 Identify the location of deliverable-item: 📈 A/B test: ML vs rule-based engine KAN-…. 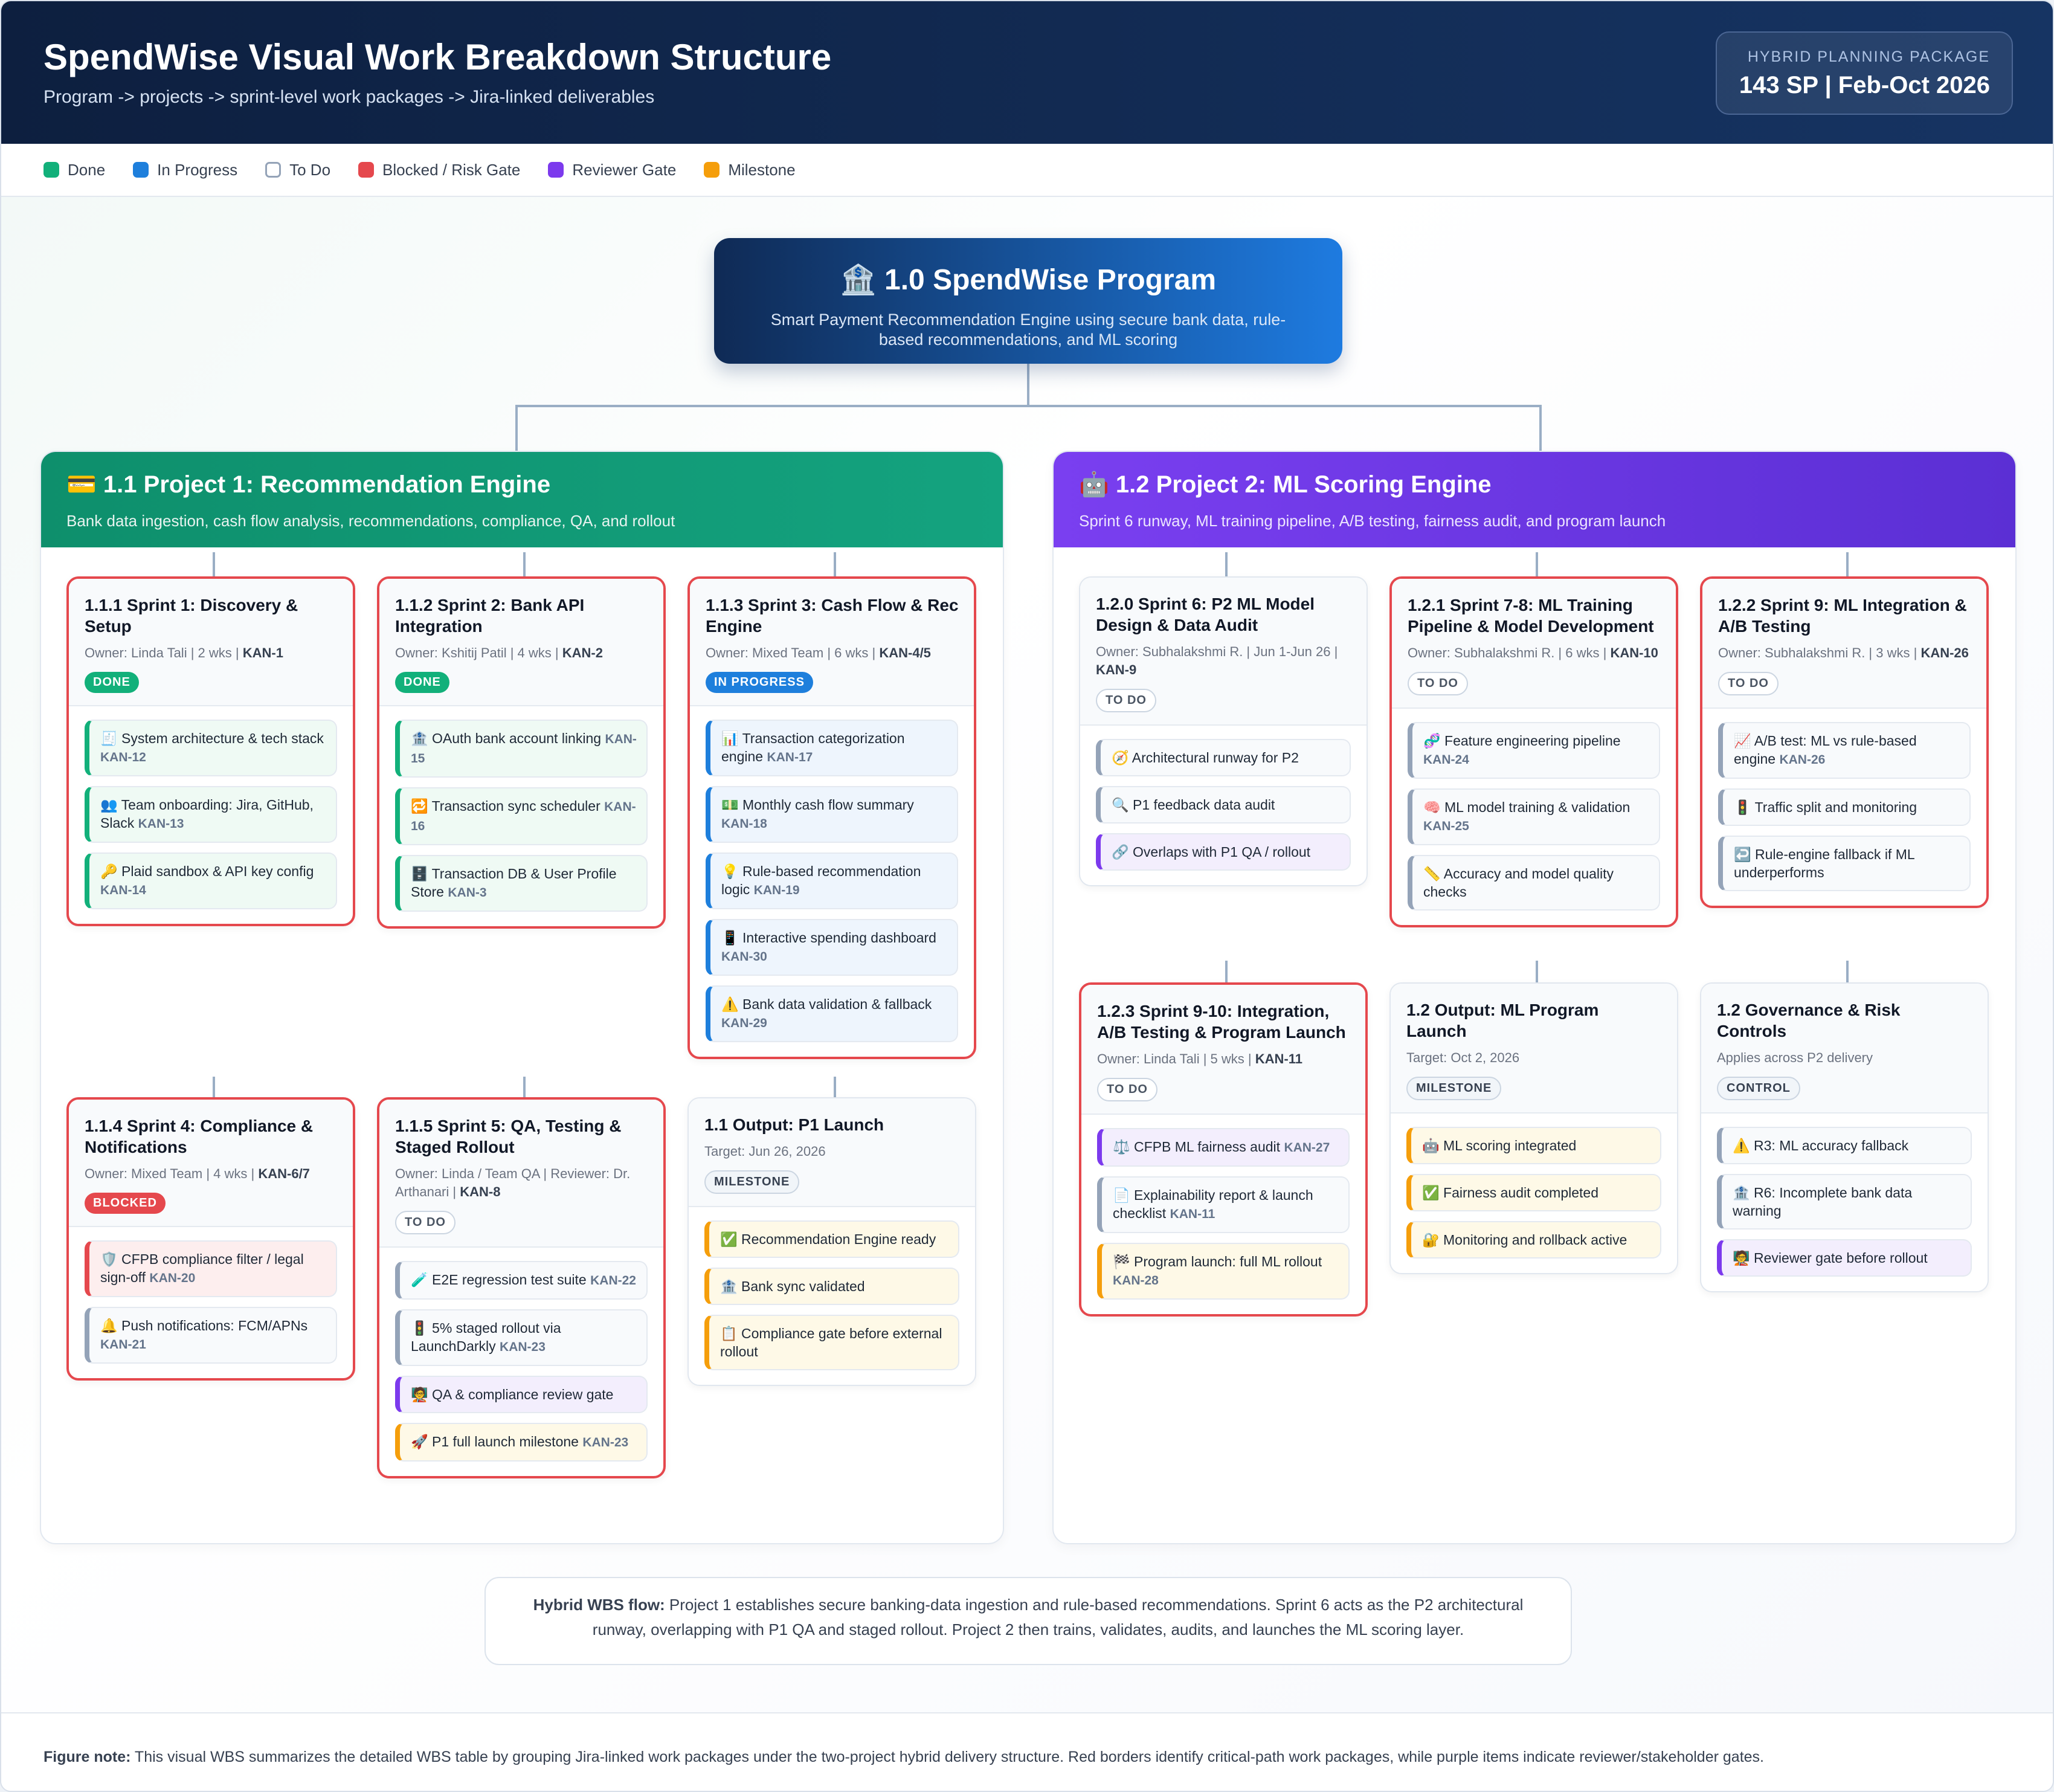
(1845, 750).